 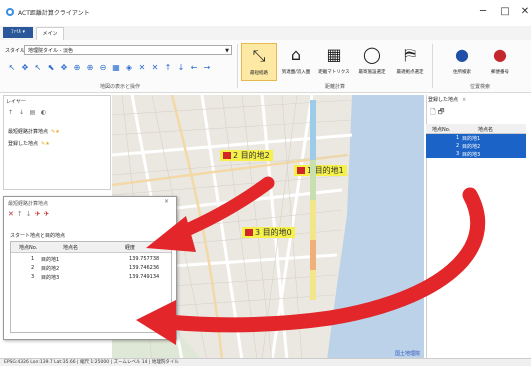 I want to click on table-row: 1 目的地1, so click(x=476, y=138).